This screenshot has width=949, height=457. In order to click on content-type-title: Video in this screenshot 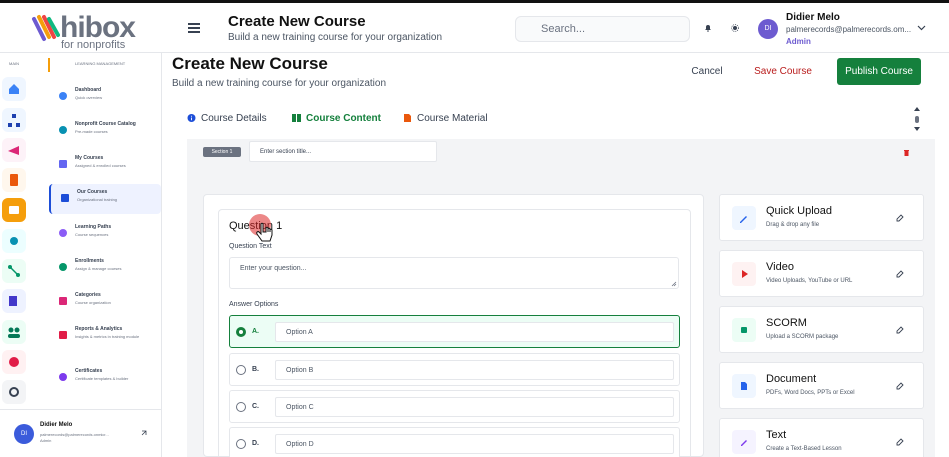, I will do `click(780, 267)`.